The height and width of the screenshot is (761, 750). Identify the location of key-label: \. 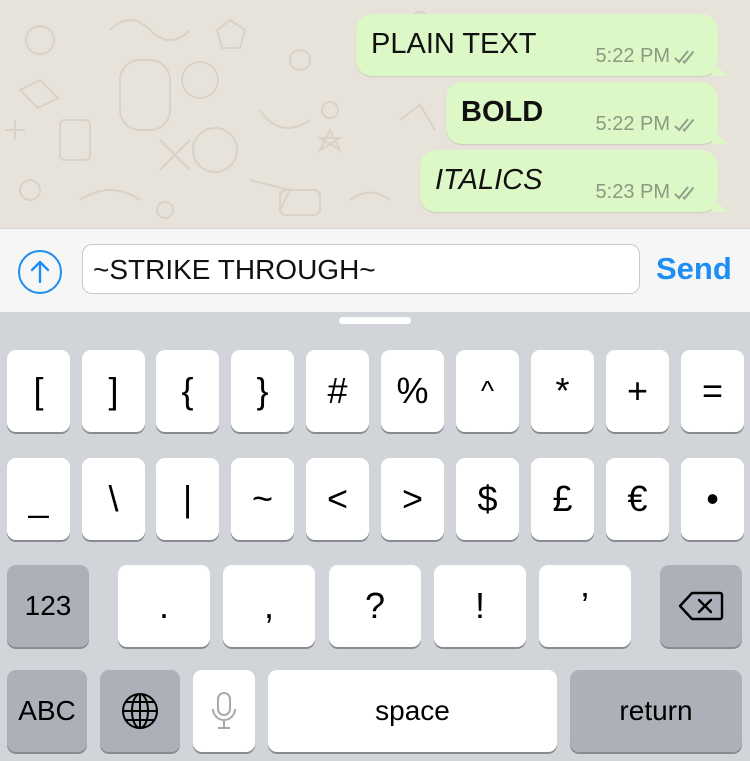
(113, 498).